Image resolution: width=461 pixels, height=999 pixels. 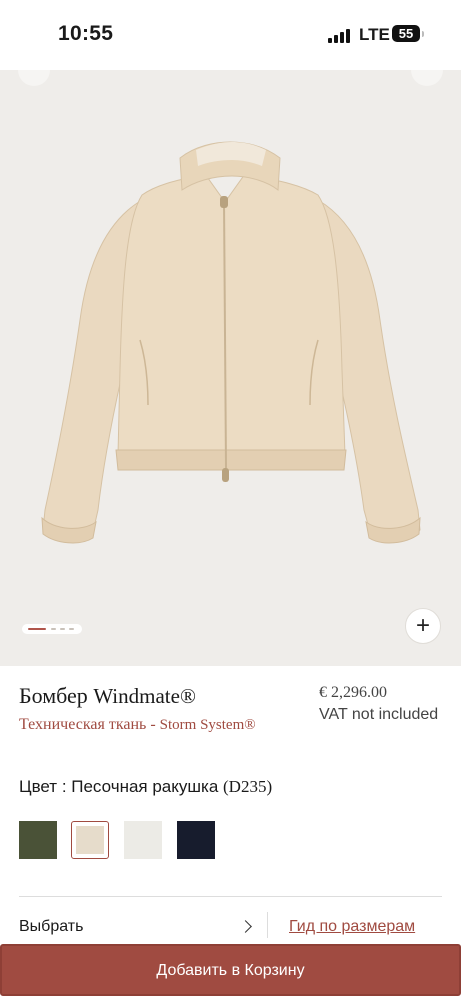 I want to click on zoom-plus-button: +, so click(x=423, y=626).